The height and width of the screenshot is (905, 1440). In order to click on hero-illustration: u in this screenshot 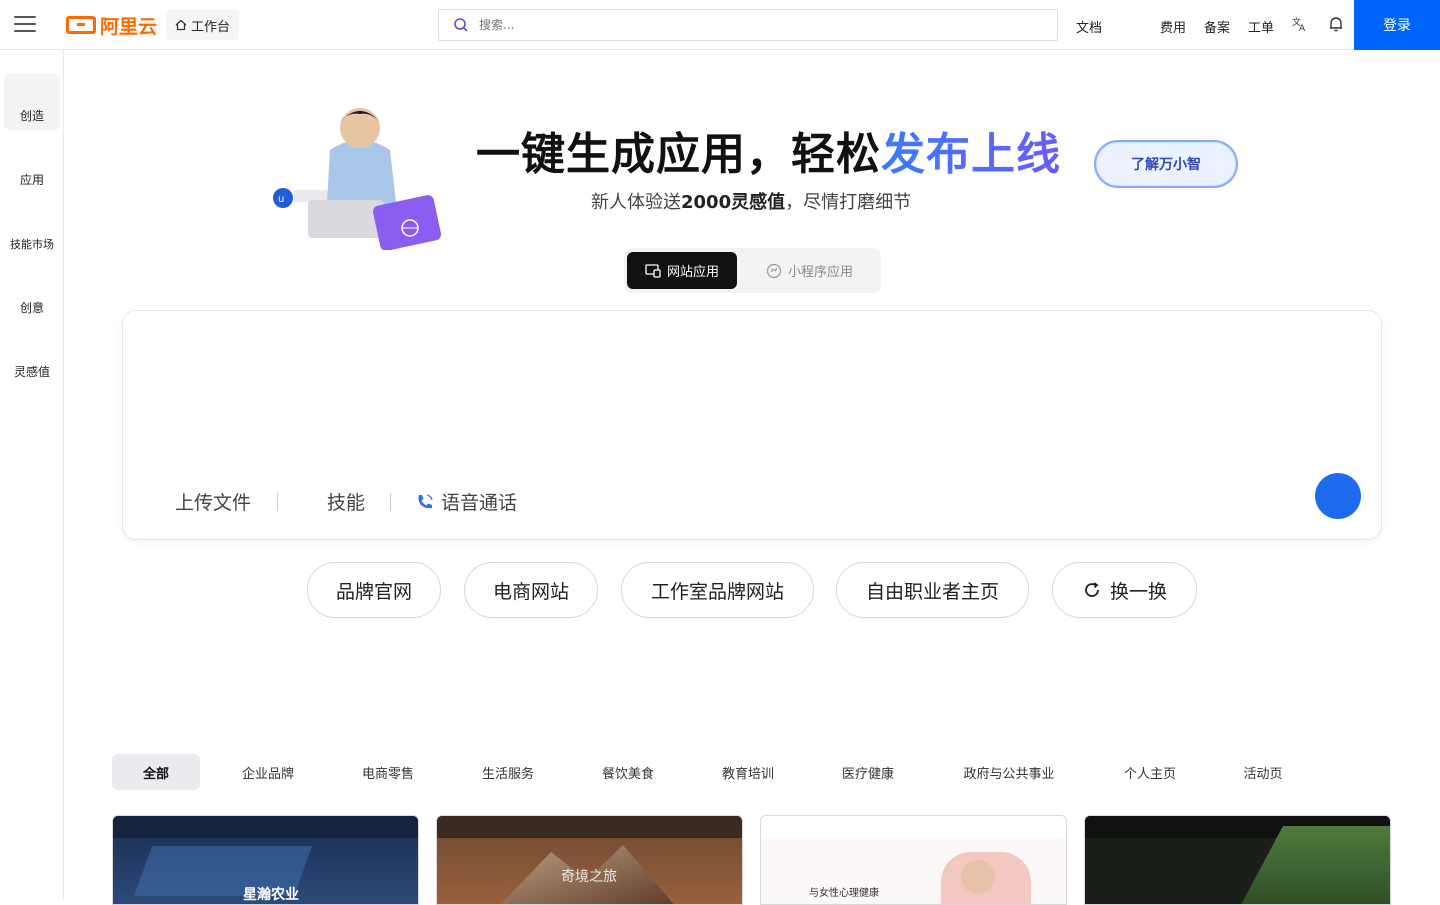, I will do `click(357, 179)`.